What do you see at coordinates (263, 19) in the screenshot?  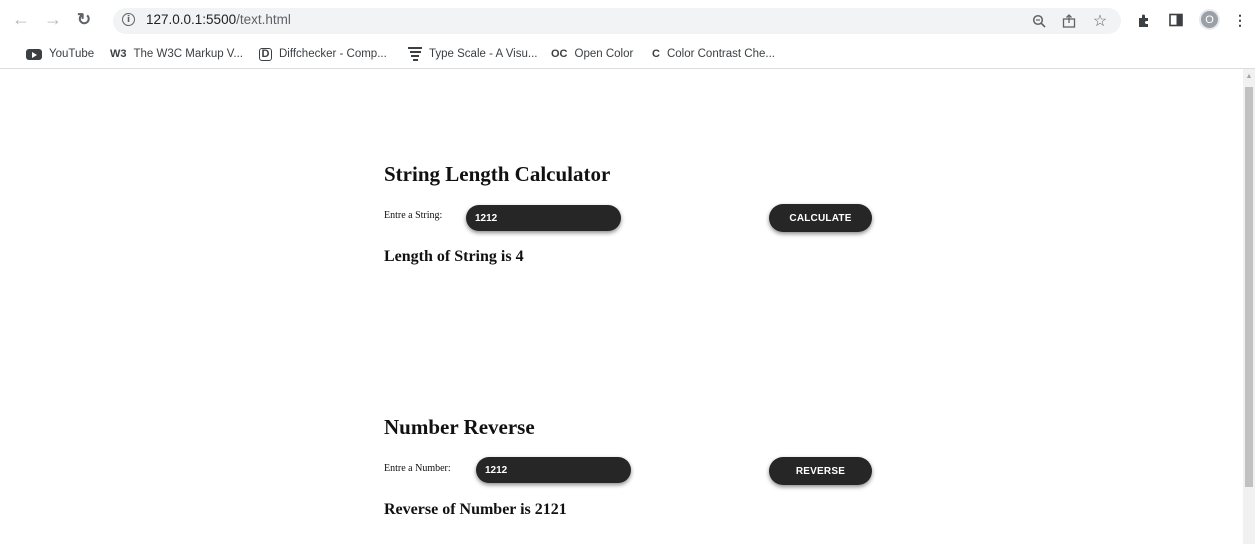 I see `url-path: /text.html` at bounding box center [263, 19].